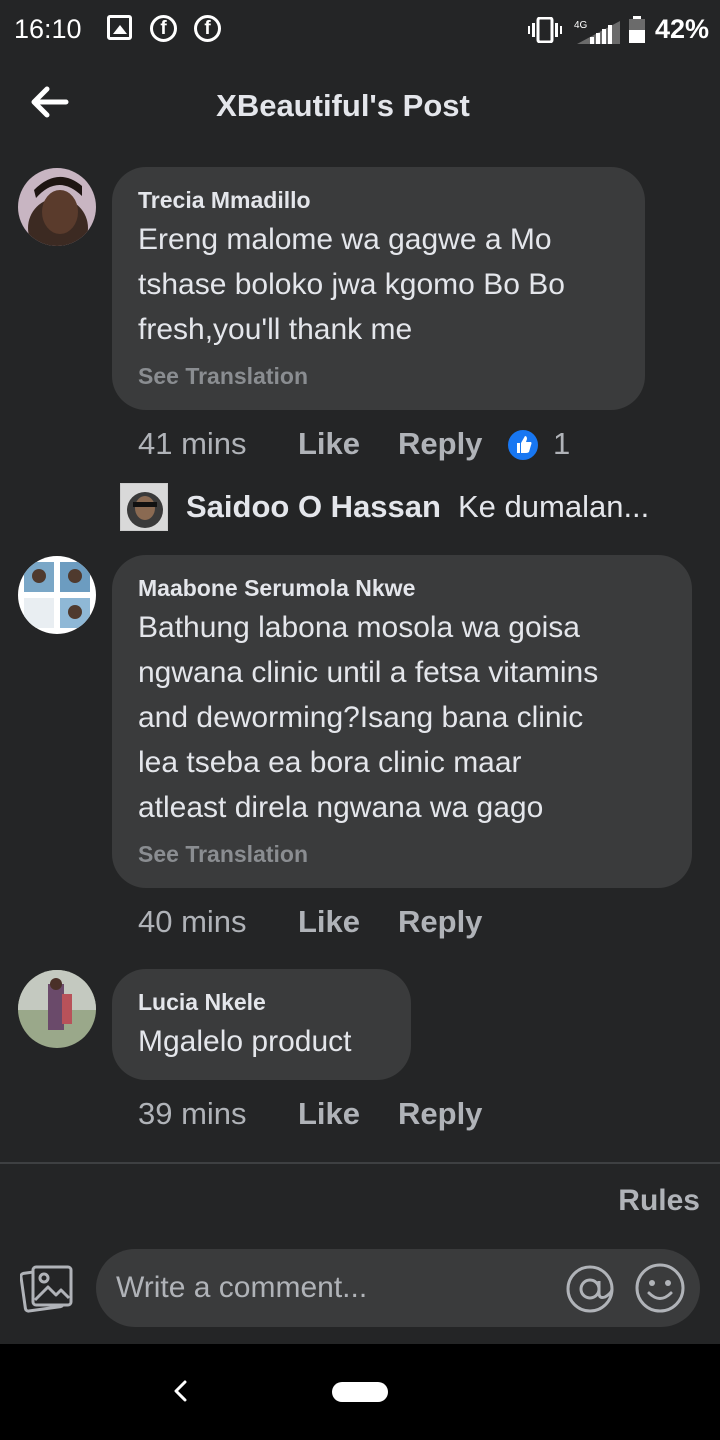  What do you see at coordinates (313, 506) in the screenshot?
I see `reply-author: Saidoo O Hassan` at bounding box center [313, 506].